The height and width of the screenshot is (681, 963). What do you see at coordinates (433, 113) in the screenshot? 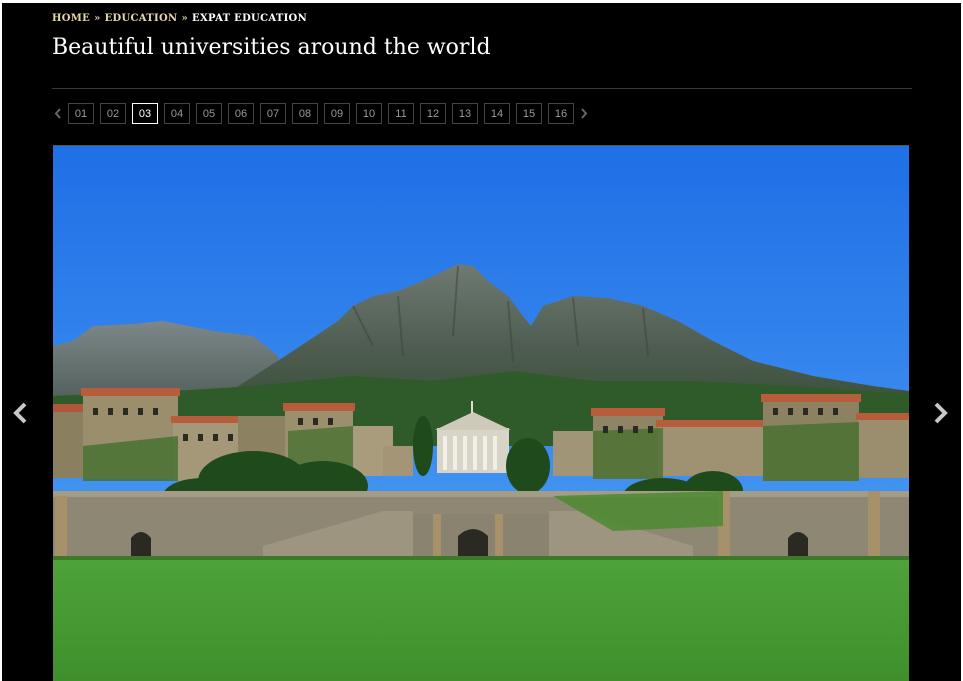
I see `page-number-12: 12` at bounding box center [433, 113].